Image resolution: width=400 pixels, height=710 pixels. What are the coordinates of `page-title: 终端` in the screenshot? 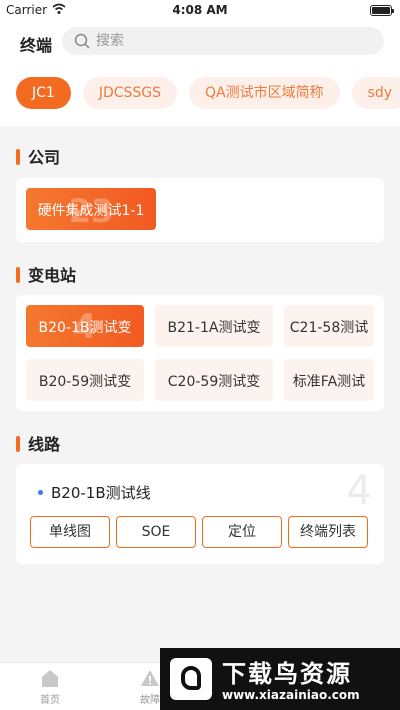 It's located at (36, 45).